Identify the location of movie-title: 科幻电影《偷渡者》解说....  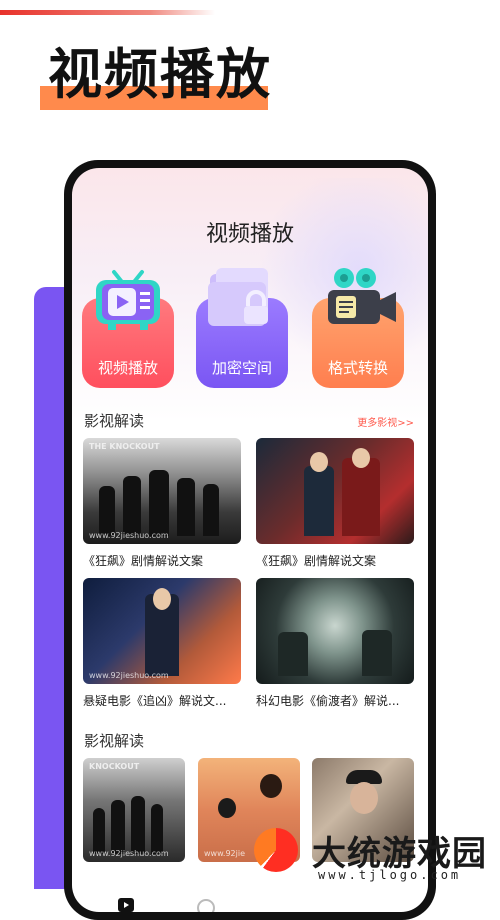
(328, 701).